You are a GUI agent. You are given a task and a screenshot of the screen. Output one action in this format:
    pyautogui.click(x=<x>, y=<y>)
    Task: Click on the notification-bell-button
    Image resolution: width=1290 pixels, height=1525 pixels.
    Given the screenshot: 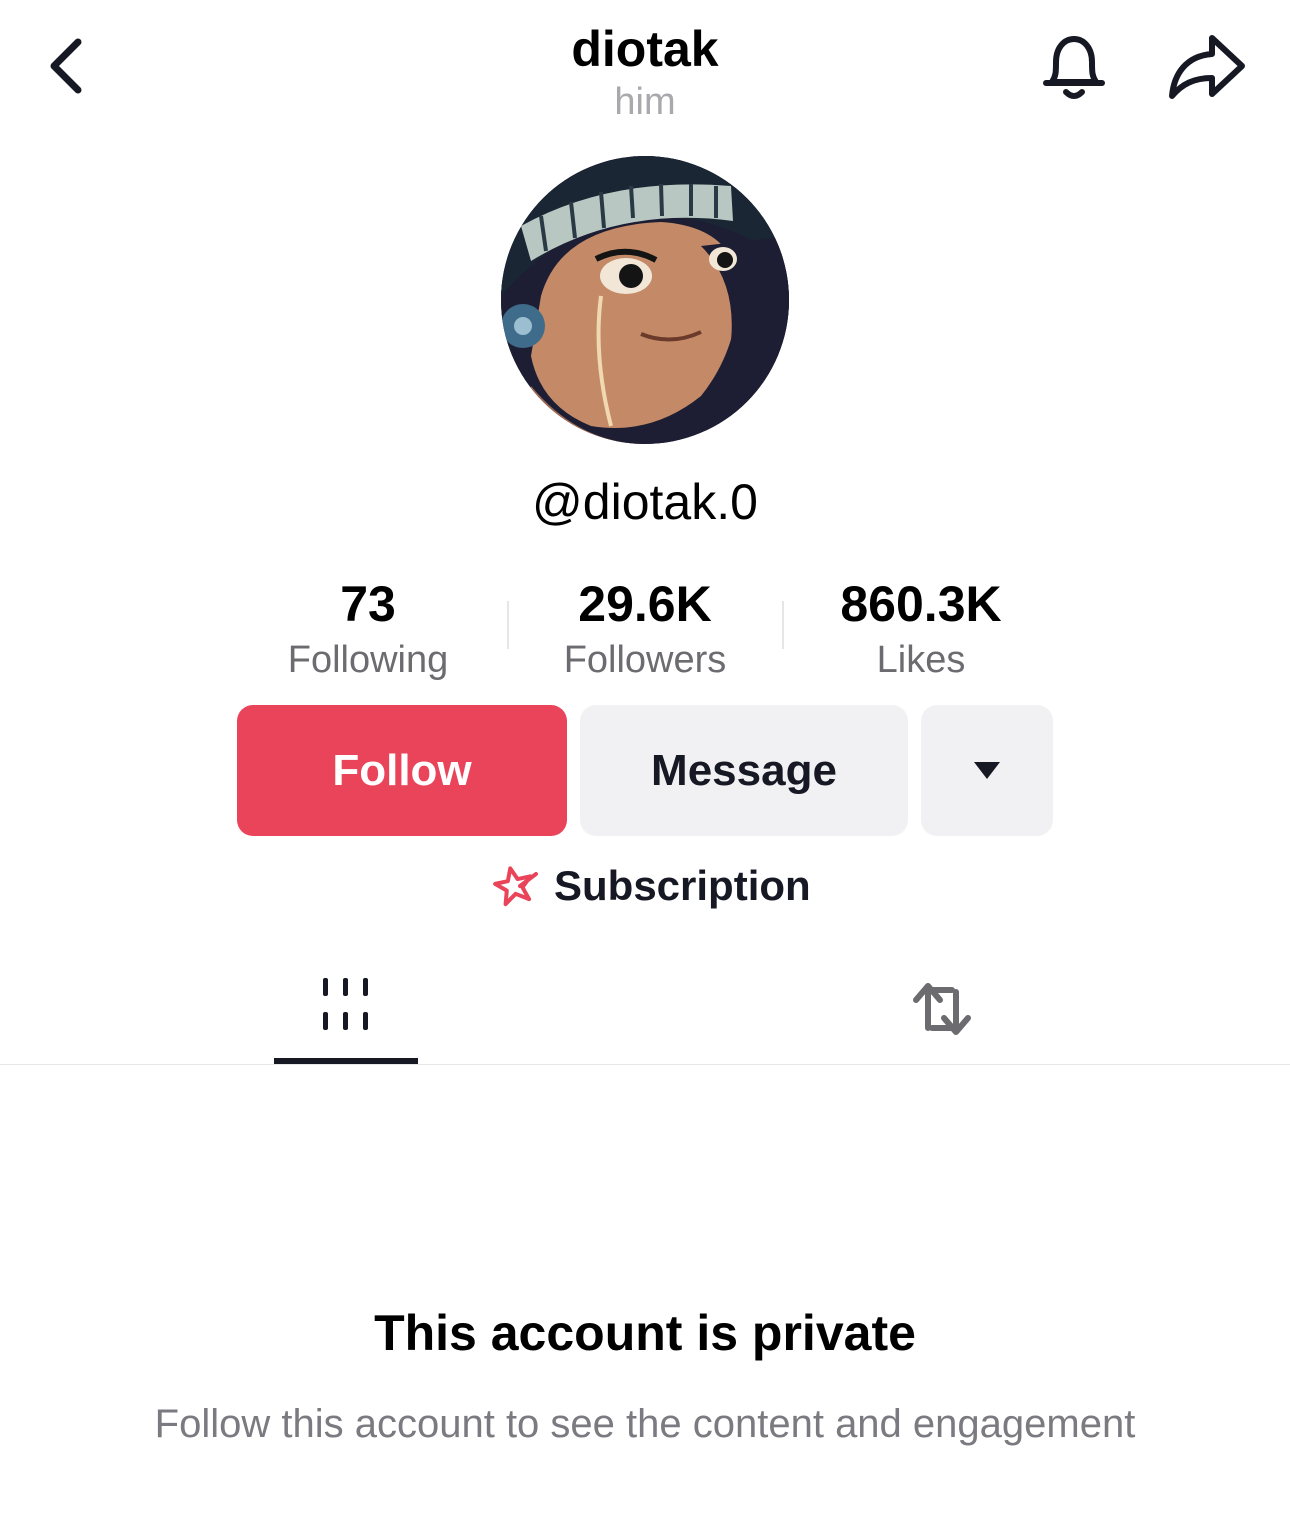 What is the action you would take?
    pyautogui.click(x=1074, y=66)
    